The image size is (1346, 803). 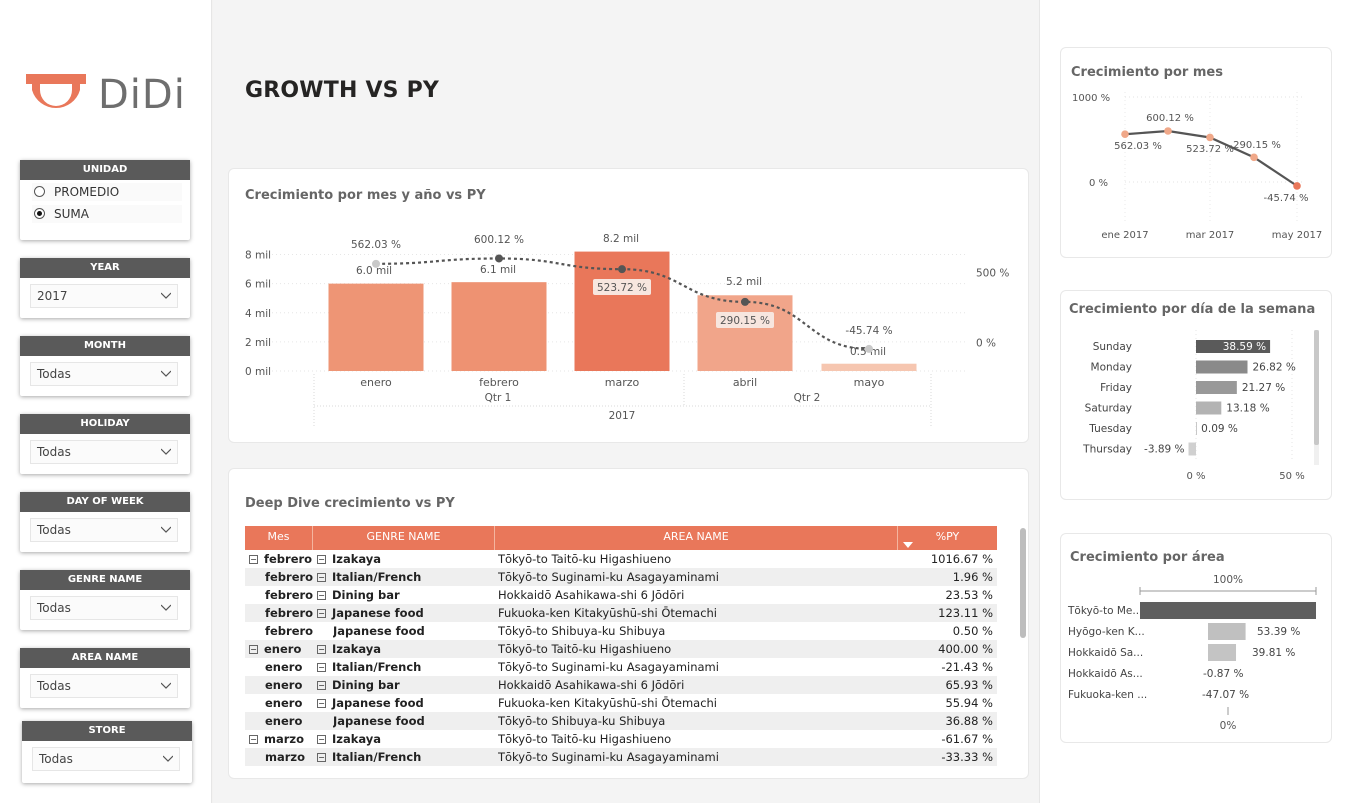 What do you see at coordinates (961, 559) in the screenshot?
I see `cell-py: 1016.67 %` at bounding box center [961, 559].